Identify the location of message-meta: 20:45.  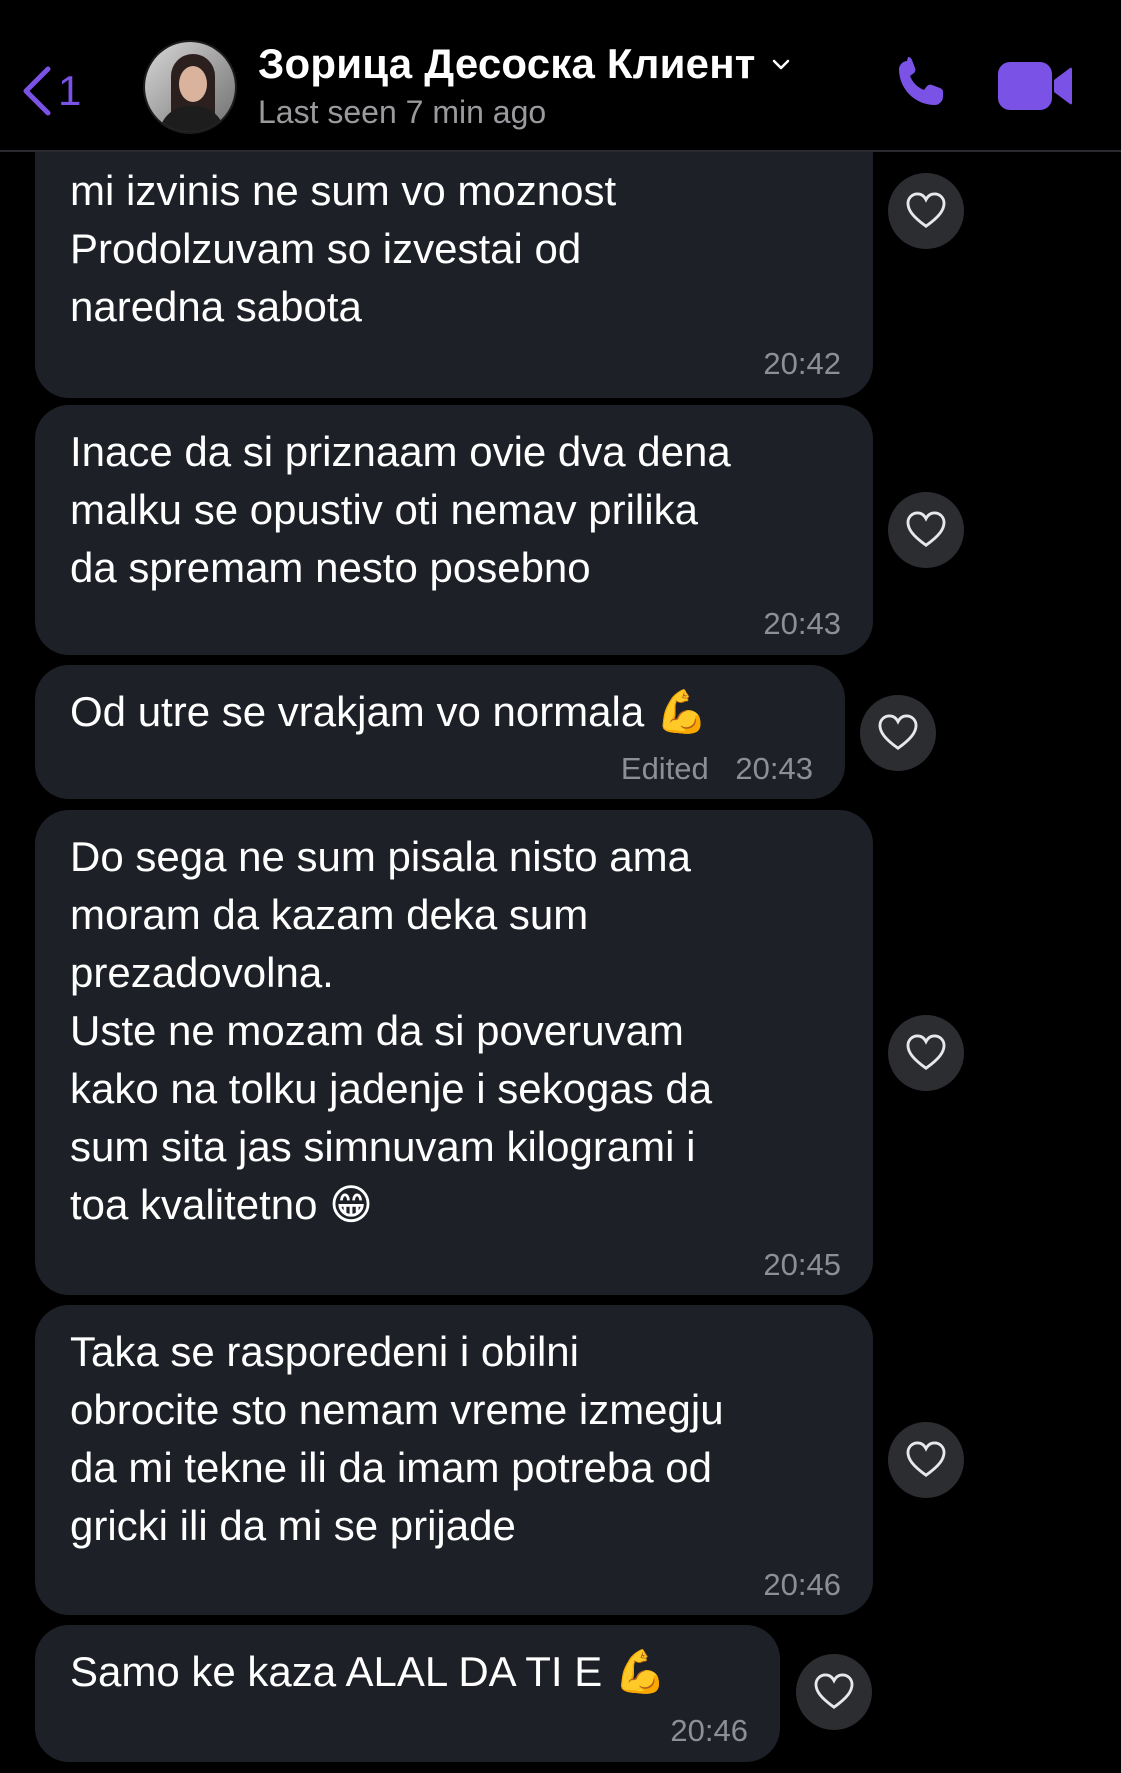
(802, 1265).